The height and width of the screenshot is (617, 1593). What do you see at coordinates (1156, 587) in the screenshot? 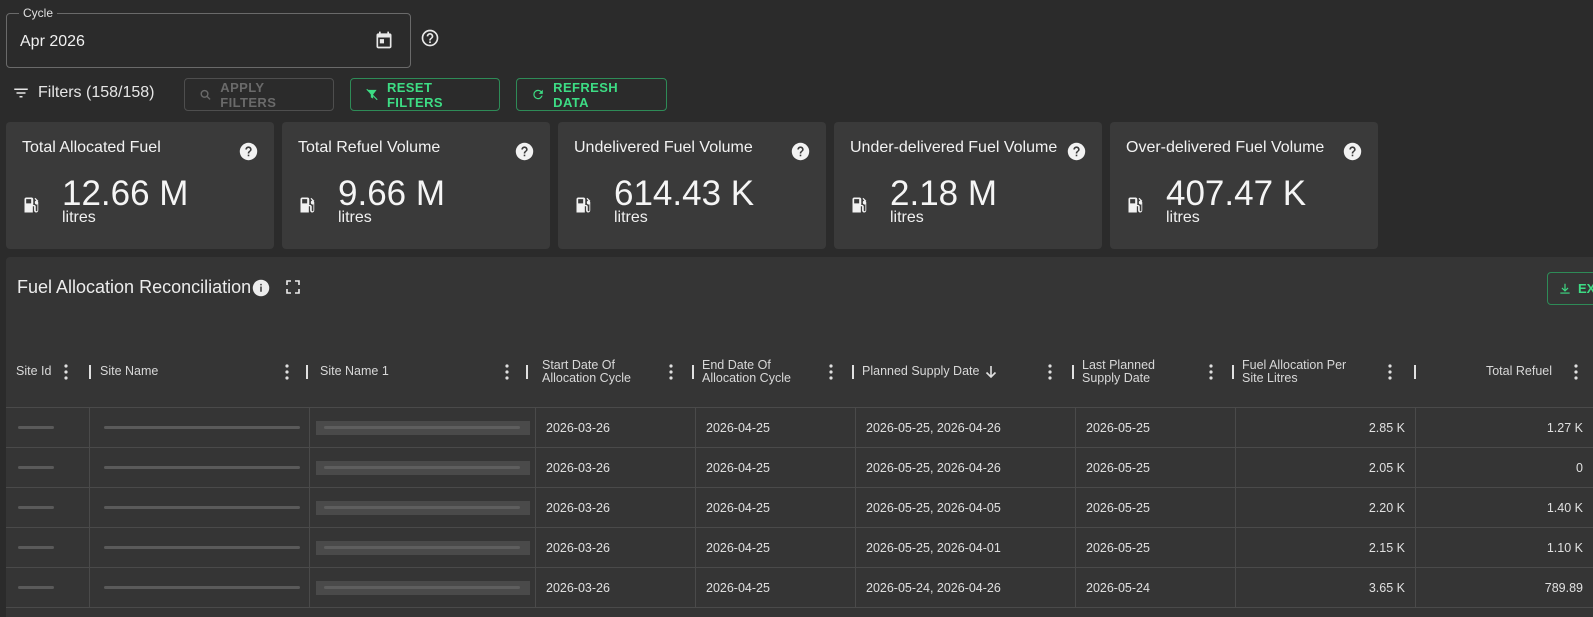
I see `cell-last-planned-supply-date: 2026-05-24` at bounding box center [1156, 587].